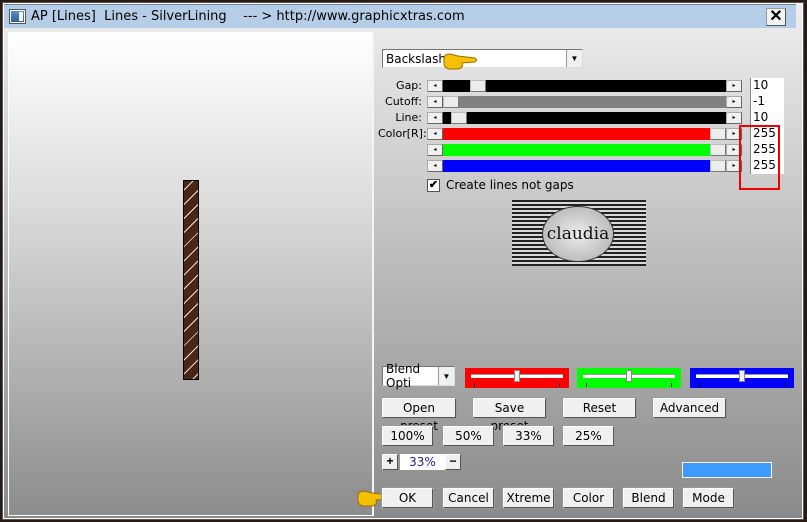 This screenshot has height=522, width=807. What do you see at coordinates (468, 436) in the screenshot?
I see `zoom-50-button: 50%` at bounding box center [468, 436].